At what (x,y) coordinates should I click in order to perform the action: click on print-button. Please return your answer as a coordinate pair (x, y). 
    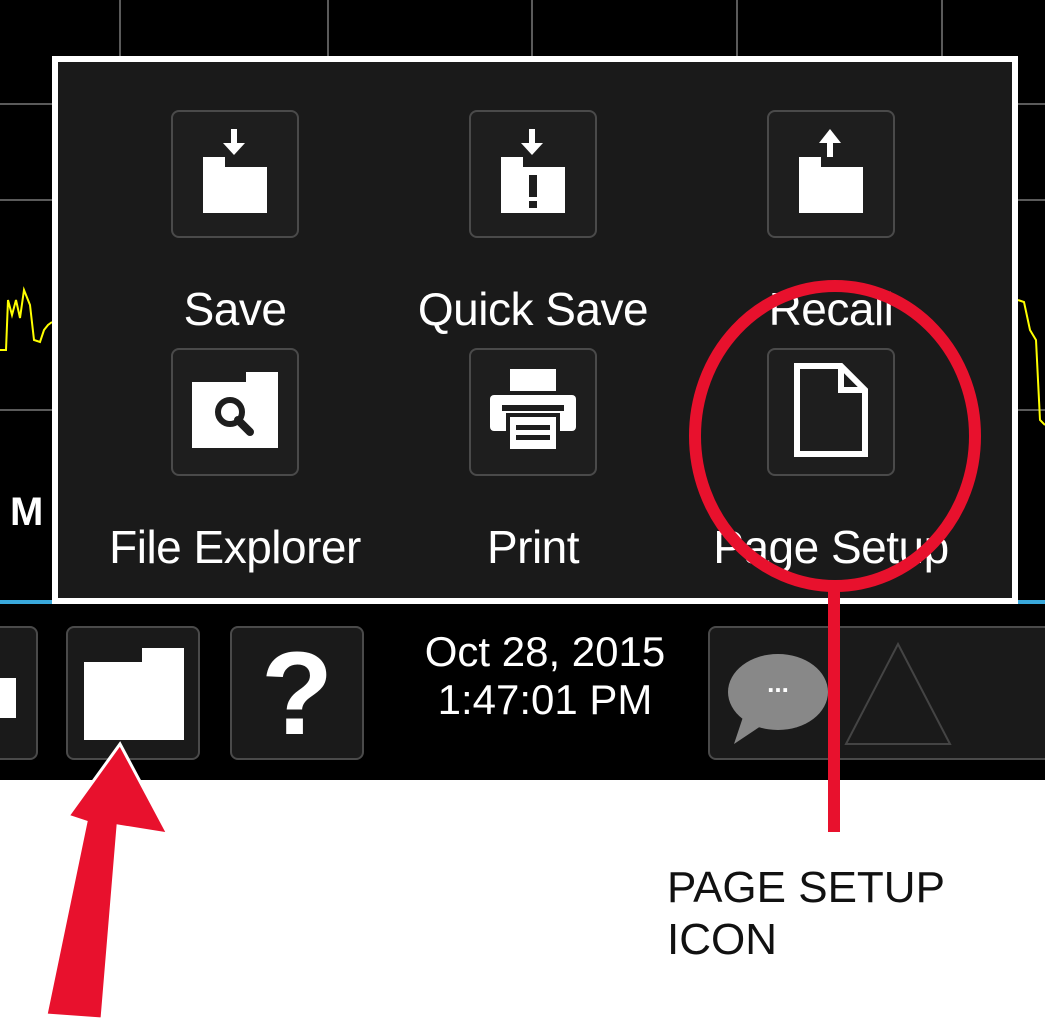
    Looking at the image, I should click on (533, 412).